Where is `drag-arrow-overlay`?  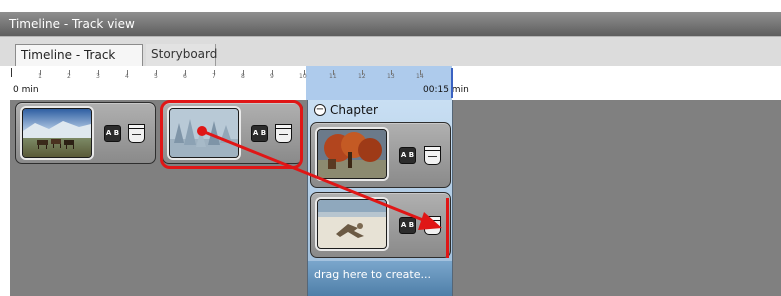
drag-arrow-overlay is located at coordinates (319, 178).